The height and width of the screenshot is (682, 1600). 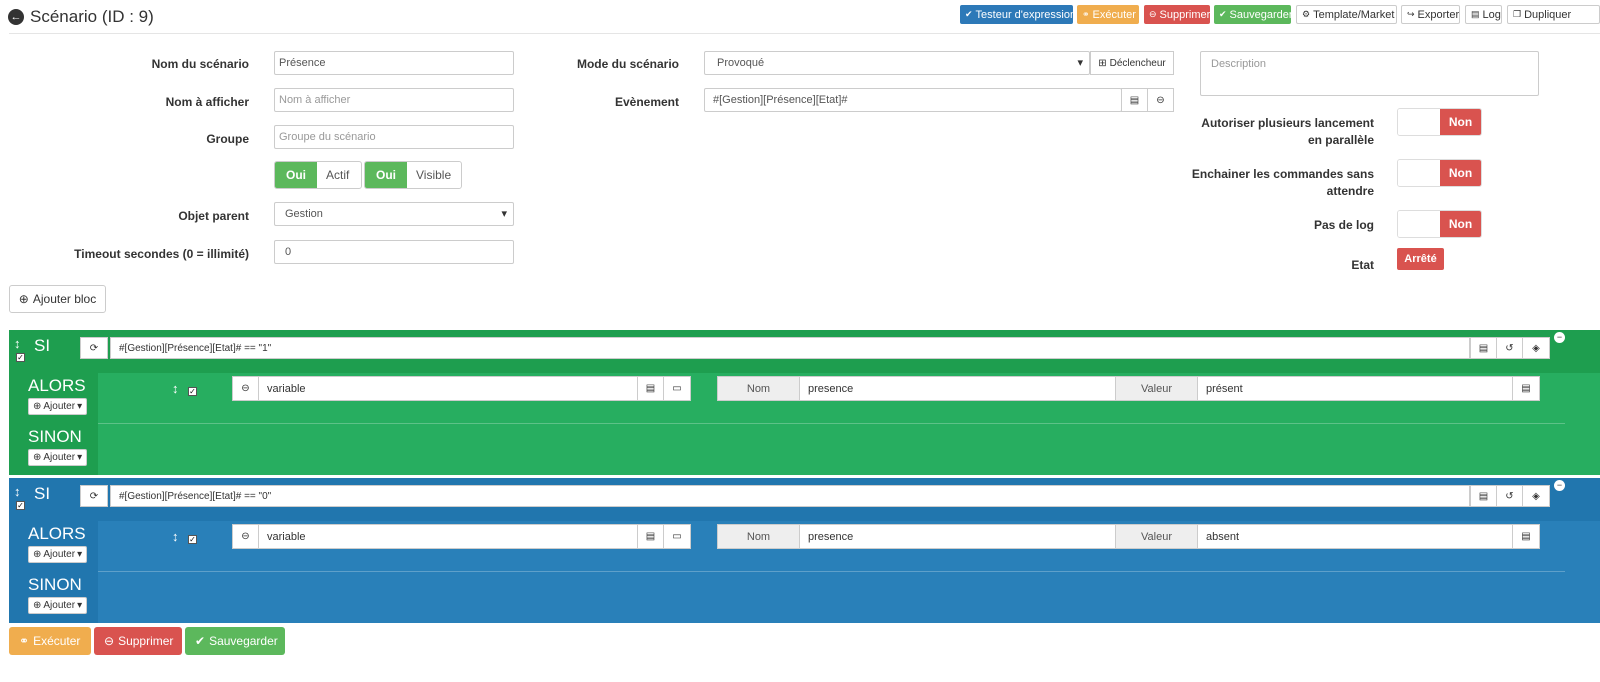 What do you see at coordinates (758, 536) in the screenshot?
I see `name-addon: Nom` at bounding box center [758, 536].